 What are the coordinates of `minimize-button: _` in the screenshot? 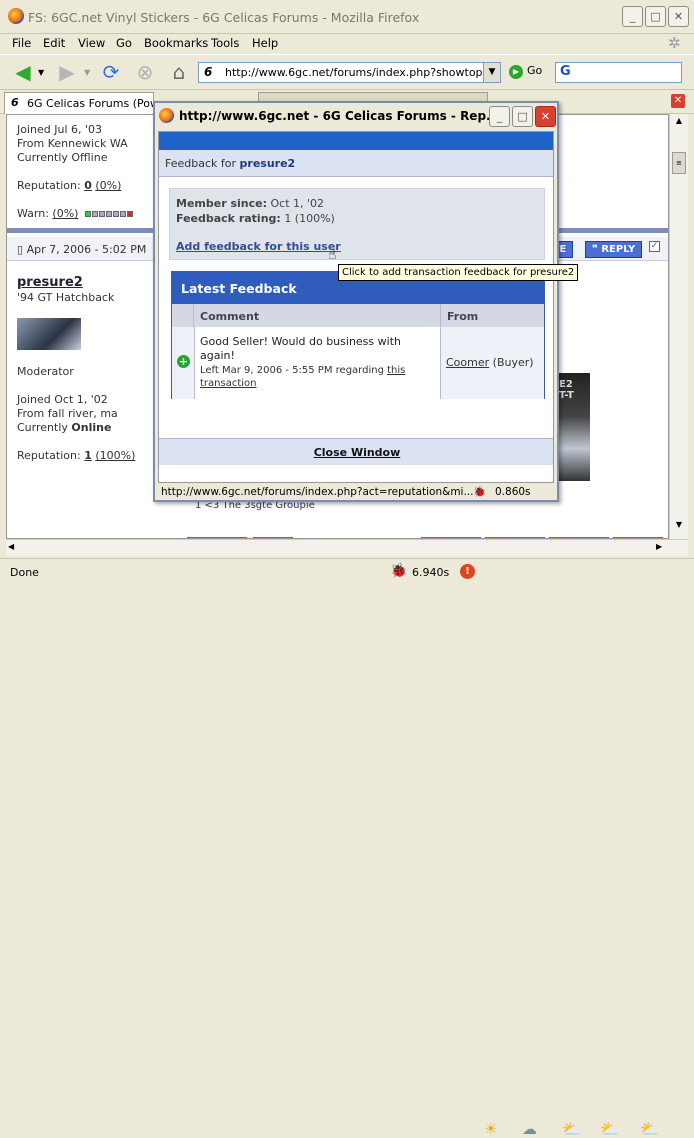 It's located at (632, 16).